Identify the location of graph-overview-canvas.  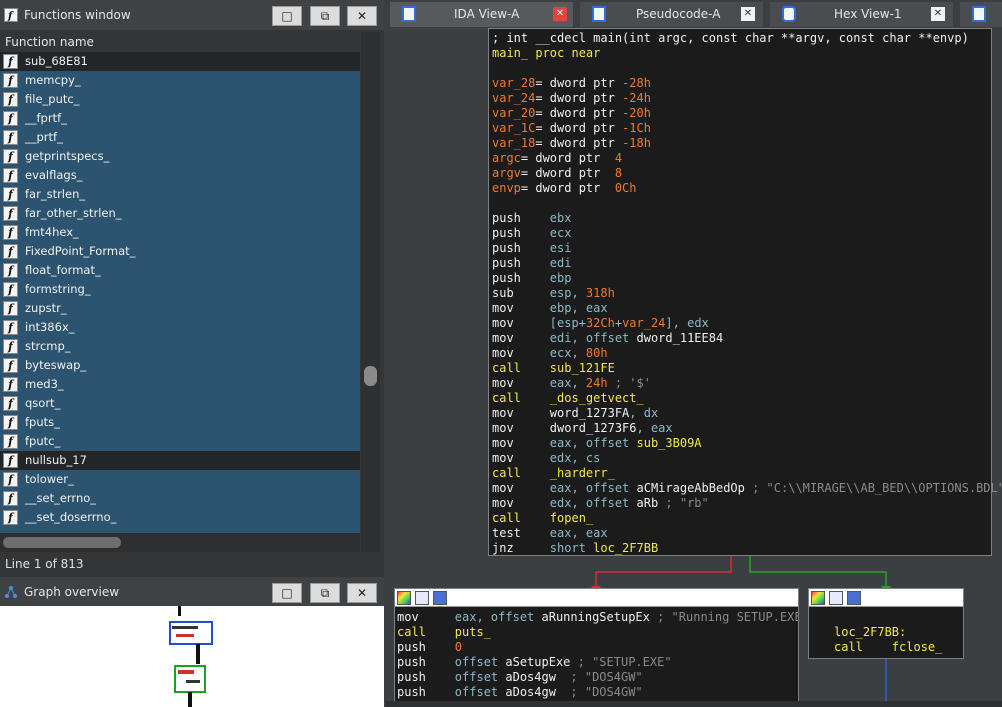
(192, 656).